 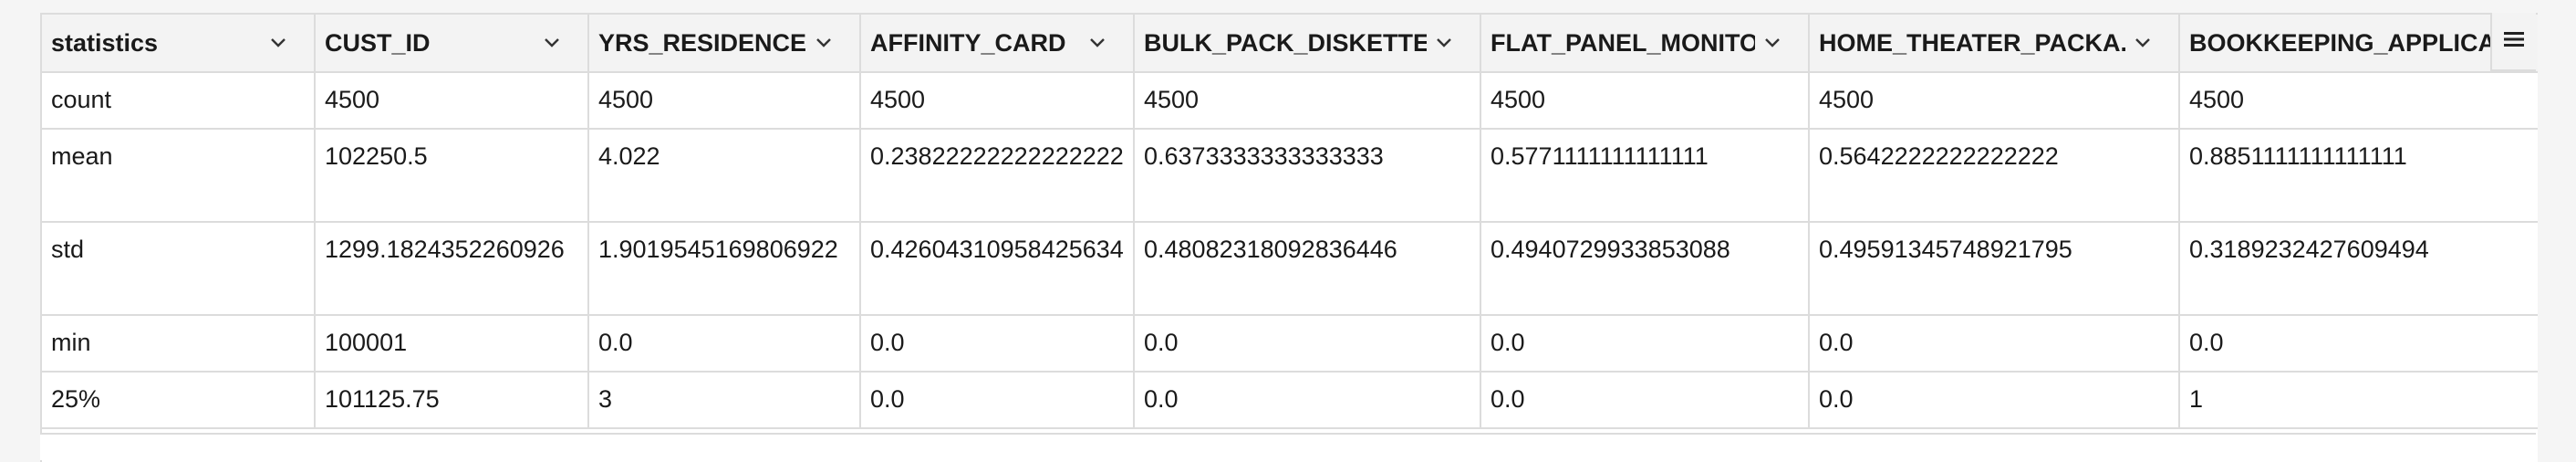 I want to click on row-label-cell: 25%, so click(x=179, y=400).